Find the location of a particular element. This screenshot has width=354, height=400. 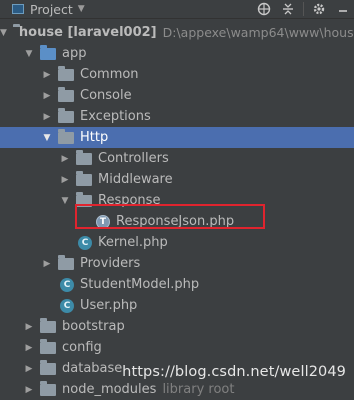

project-root-label: house [laravel002] is located at coordinates (87, 32).